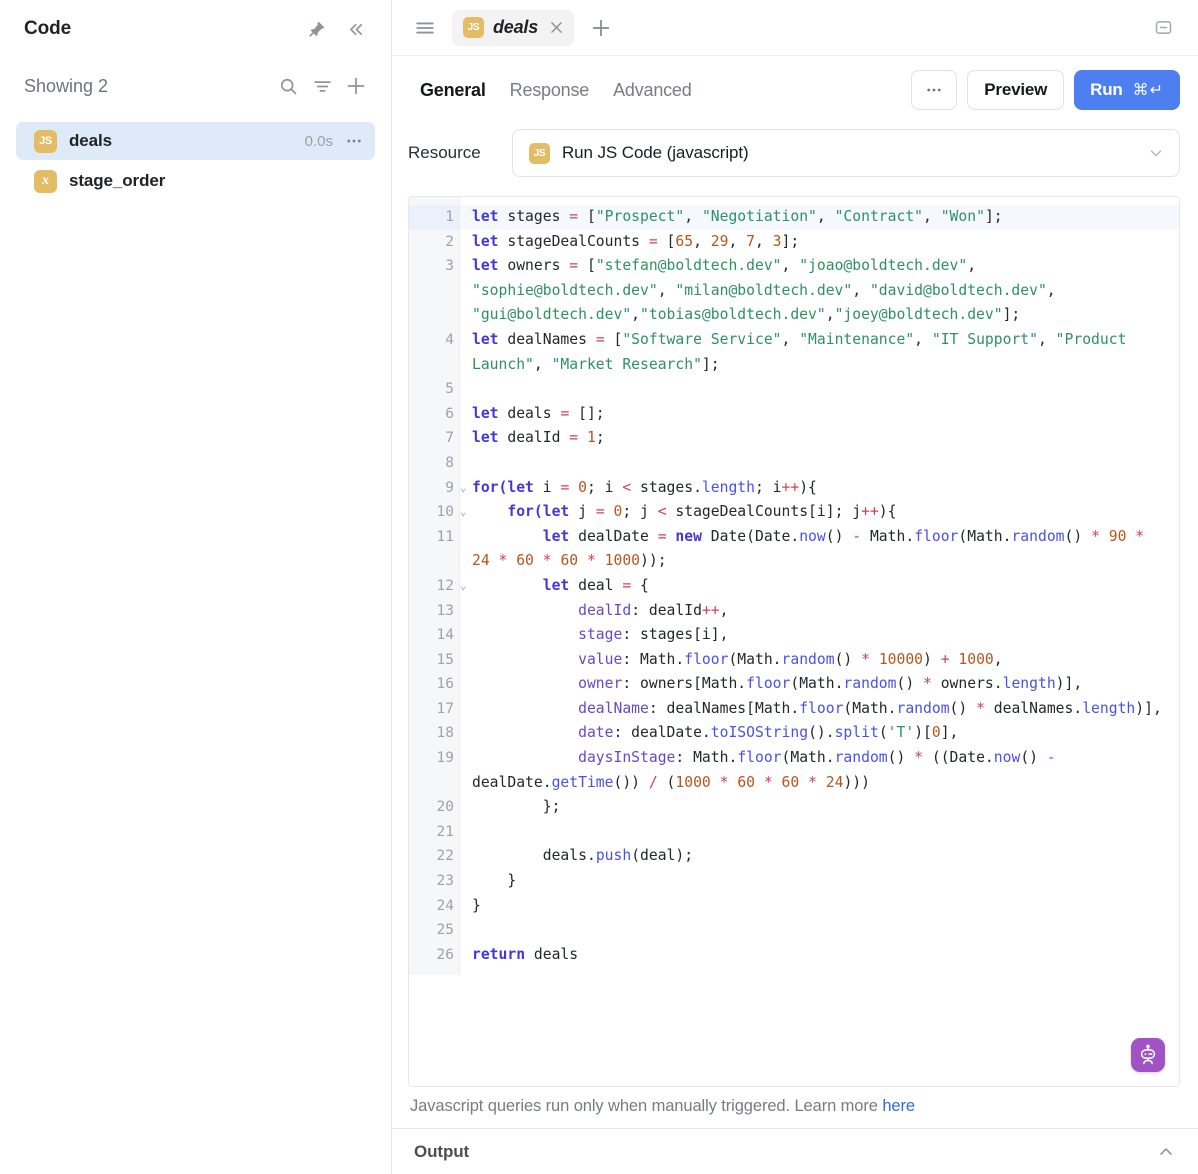 Image resolution: width=1198 pixels, height=1174 pixels. Describe the element at coordinates (820, 807) in the screenshot. I see `code-line: };` at that location.